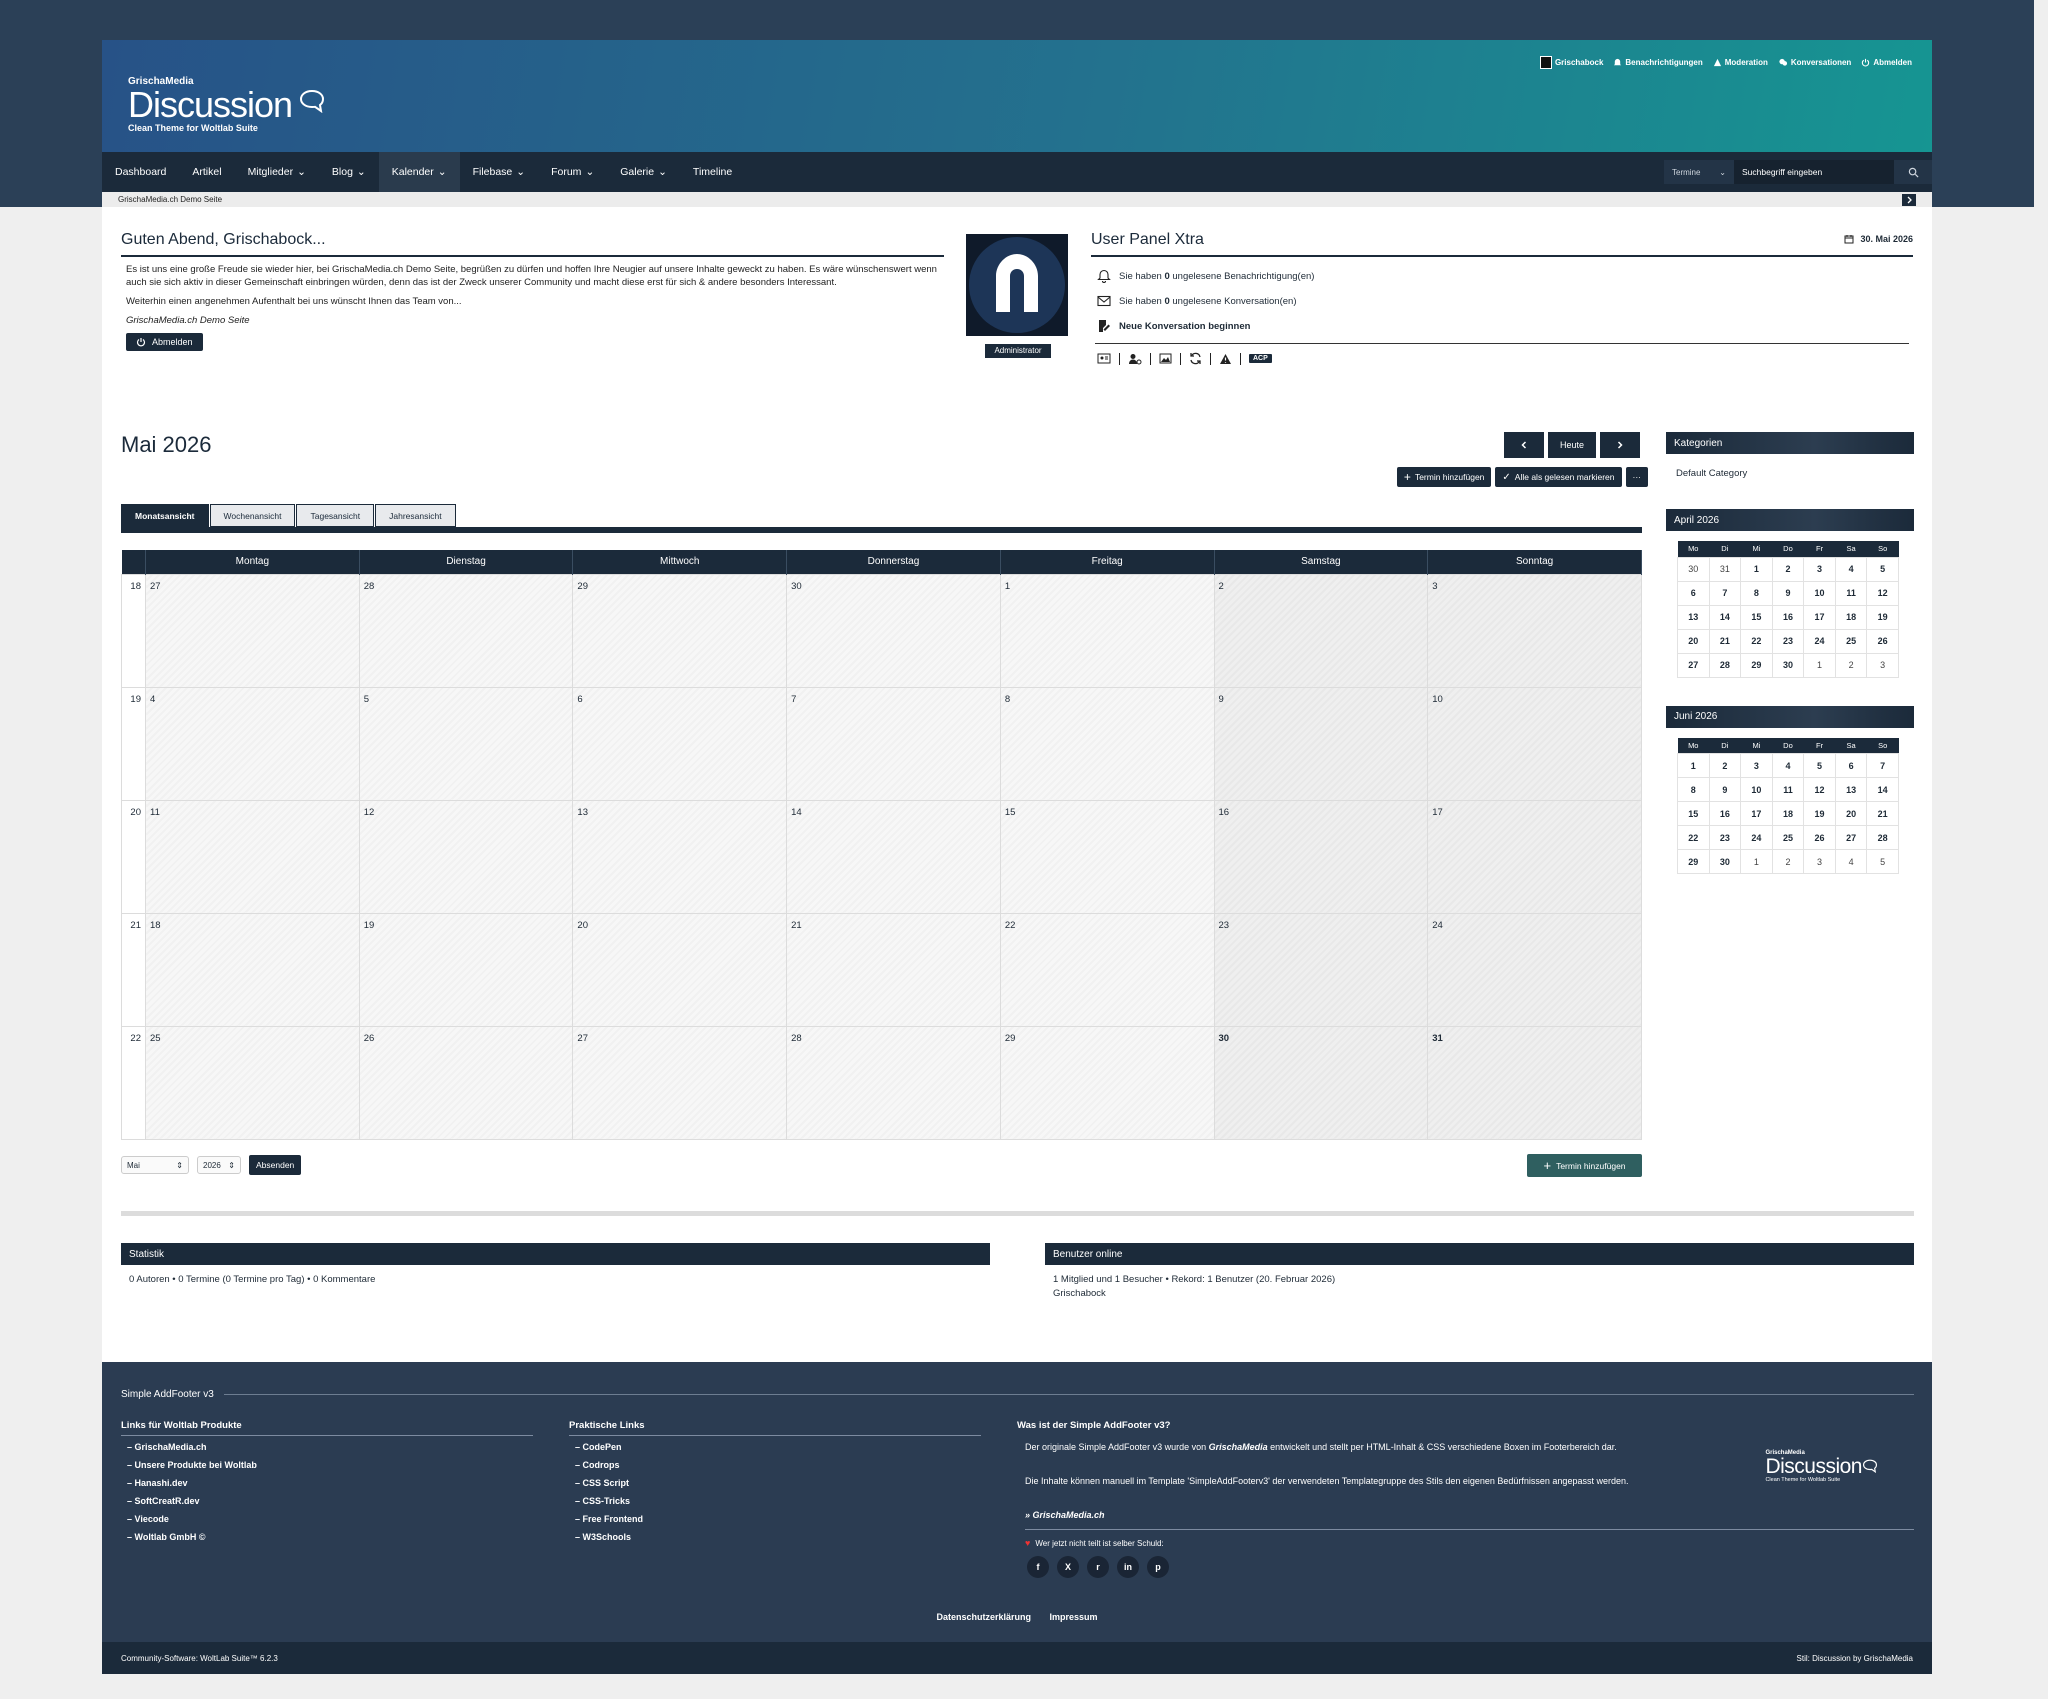 The width and height of the screenshot is (2048, 1699). I want to click on mini-day-cell: 26, so click(1882, 641).